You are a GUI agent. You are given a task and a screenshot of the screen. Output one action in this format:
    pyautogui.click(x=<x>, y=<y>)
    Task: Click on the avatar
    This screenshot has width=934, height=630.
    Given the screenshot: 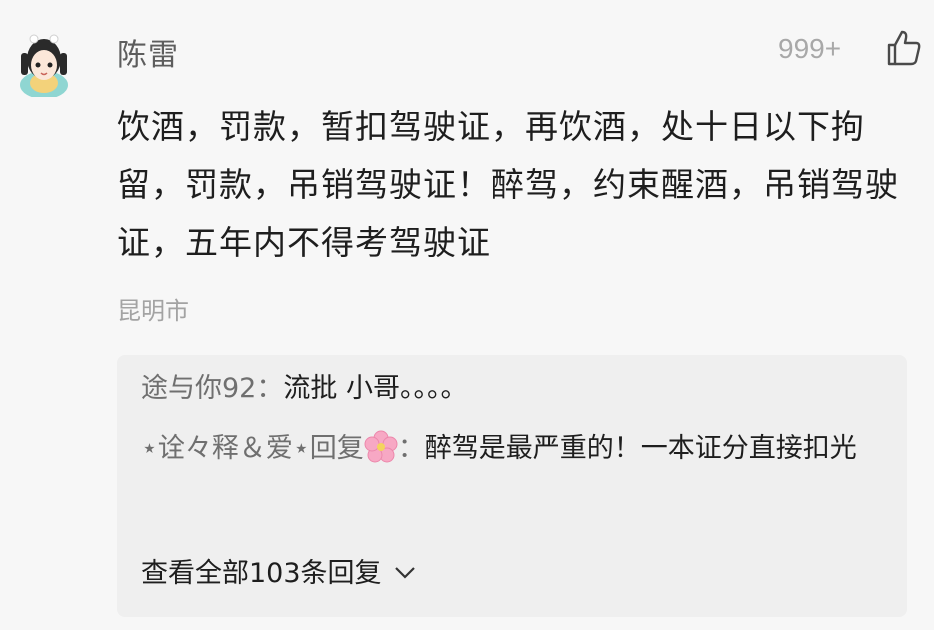 What is the action you would take?
    pyautogui.click(x=44, y=61)
    